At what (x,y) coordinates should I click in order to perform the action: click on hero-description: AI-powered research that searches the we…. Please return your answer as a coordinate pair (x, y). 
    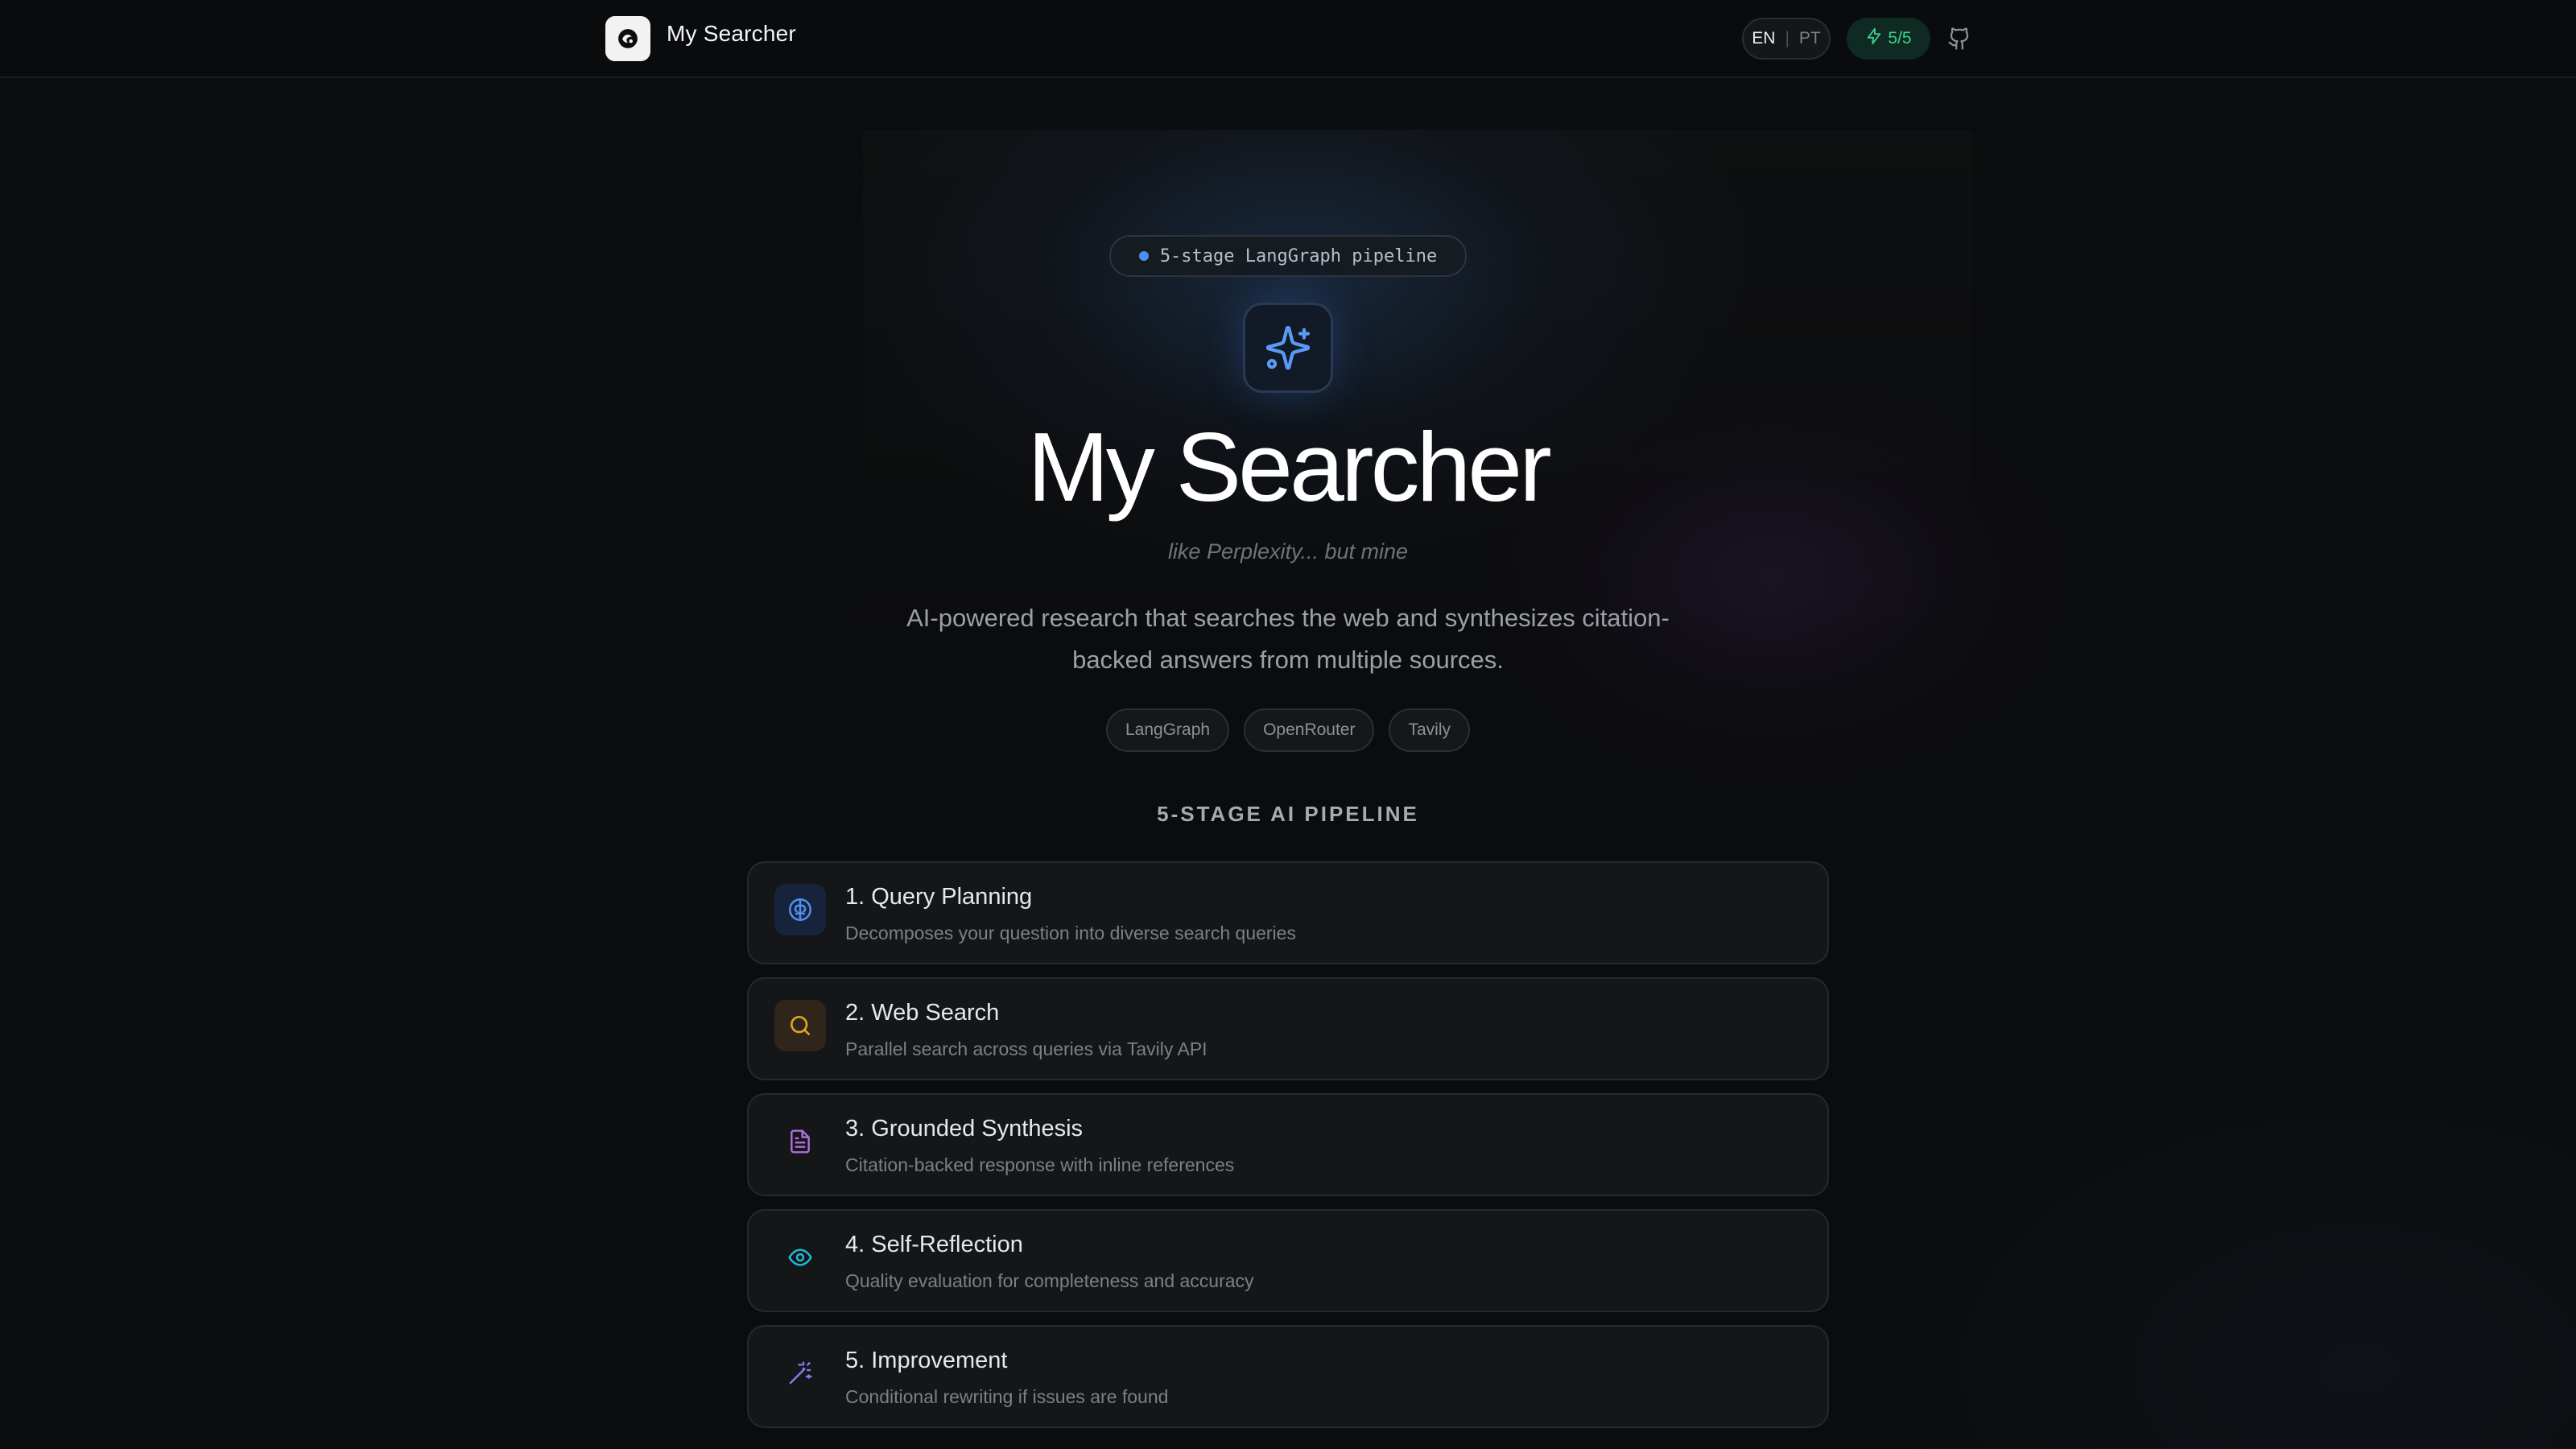
    Looking at the image, I should click on (1288, 639).